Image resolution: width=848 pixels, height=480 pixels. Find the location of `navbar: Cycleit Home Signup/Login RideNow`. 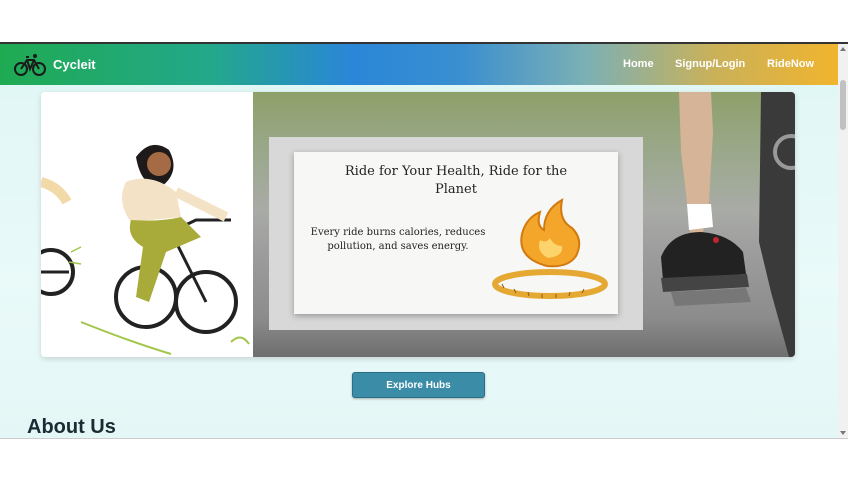

navbar: Cycleit Home Signup/Login RideNow is located at coordinates (419, 64).